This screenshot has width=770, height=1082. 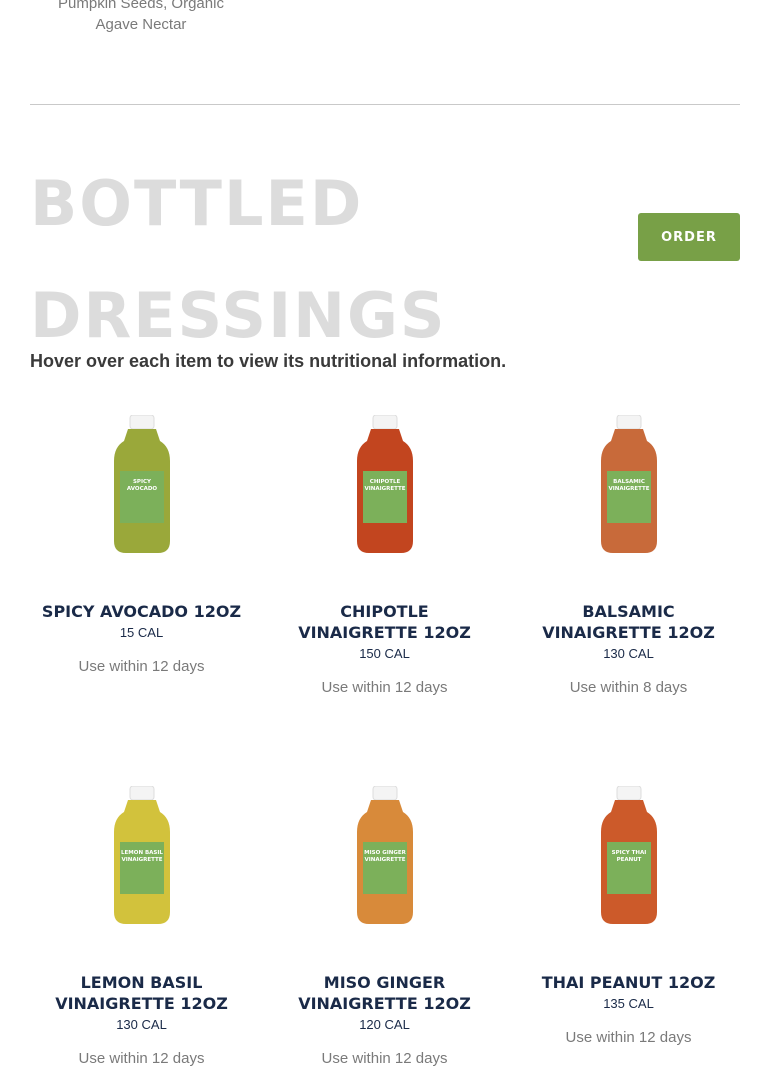 I want to click on product-name: THAI PEANUT 12OZ, so click(x=628, y=982).